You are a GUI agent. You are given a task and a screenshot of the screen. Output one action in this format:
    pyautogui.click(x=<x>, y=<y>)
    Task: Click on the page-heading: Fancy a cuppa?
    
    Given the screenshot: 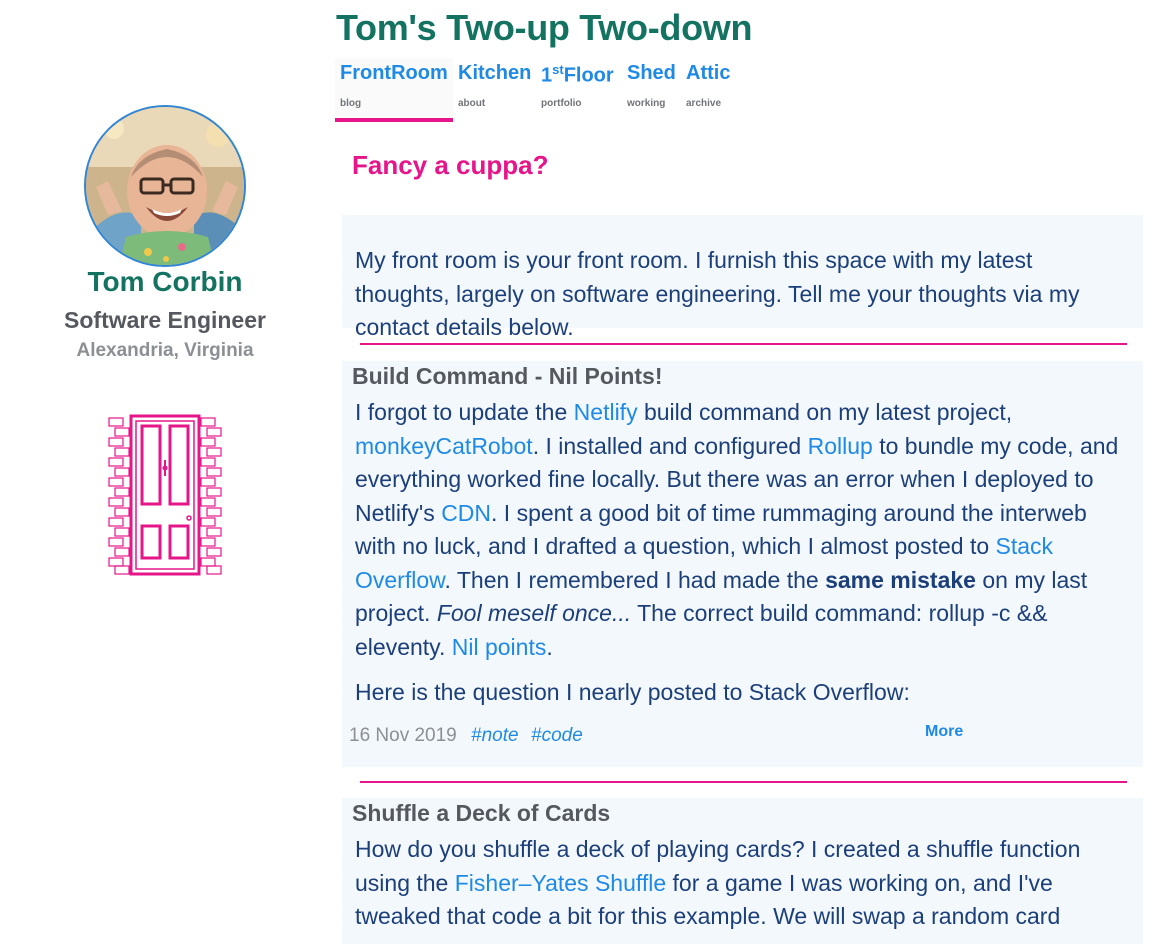 What is the action you would take?
    pyautogui.click(x=450, y=165)
    